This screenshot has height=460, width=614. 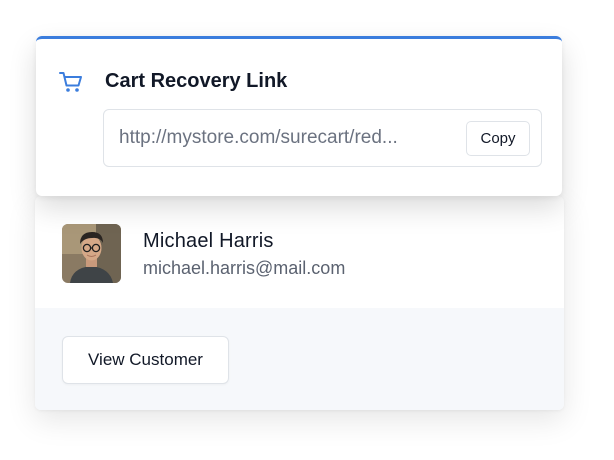 I want to click on customer-email: michael.harris@mail.com, so click(x=244, y=268).